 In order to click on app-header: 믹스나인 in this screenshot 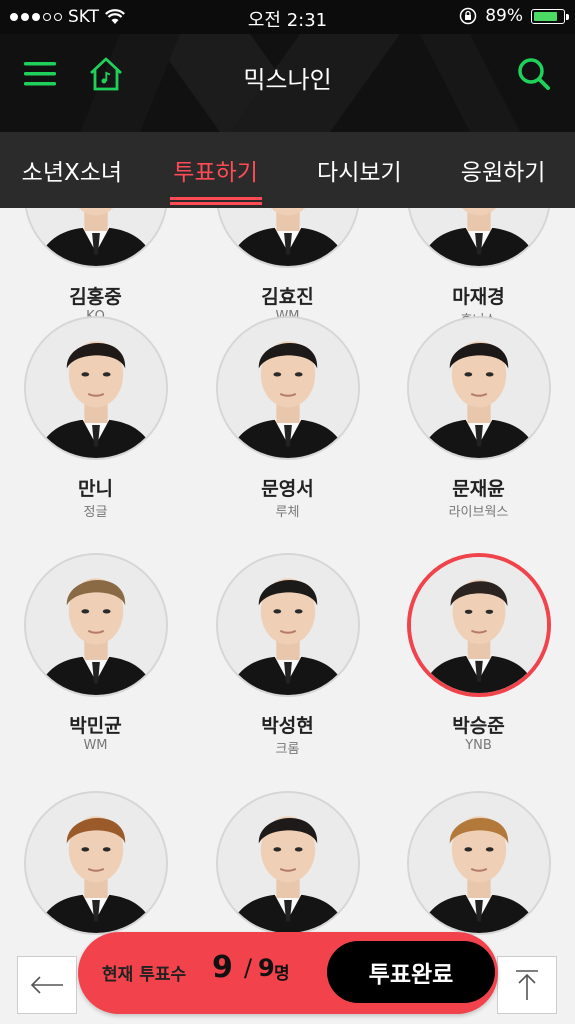, I will do `click(287, 83)`.